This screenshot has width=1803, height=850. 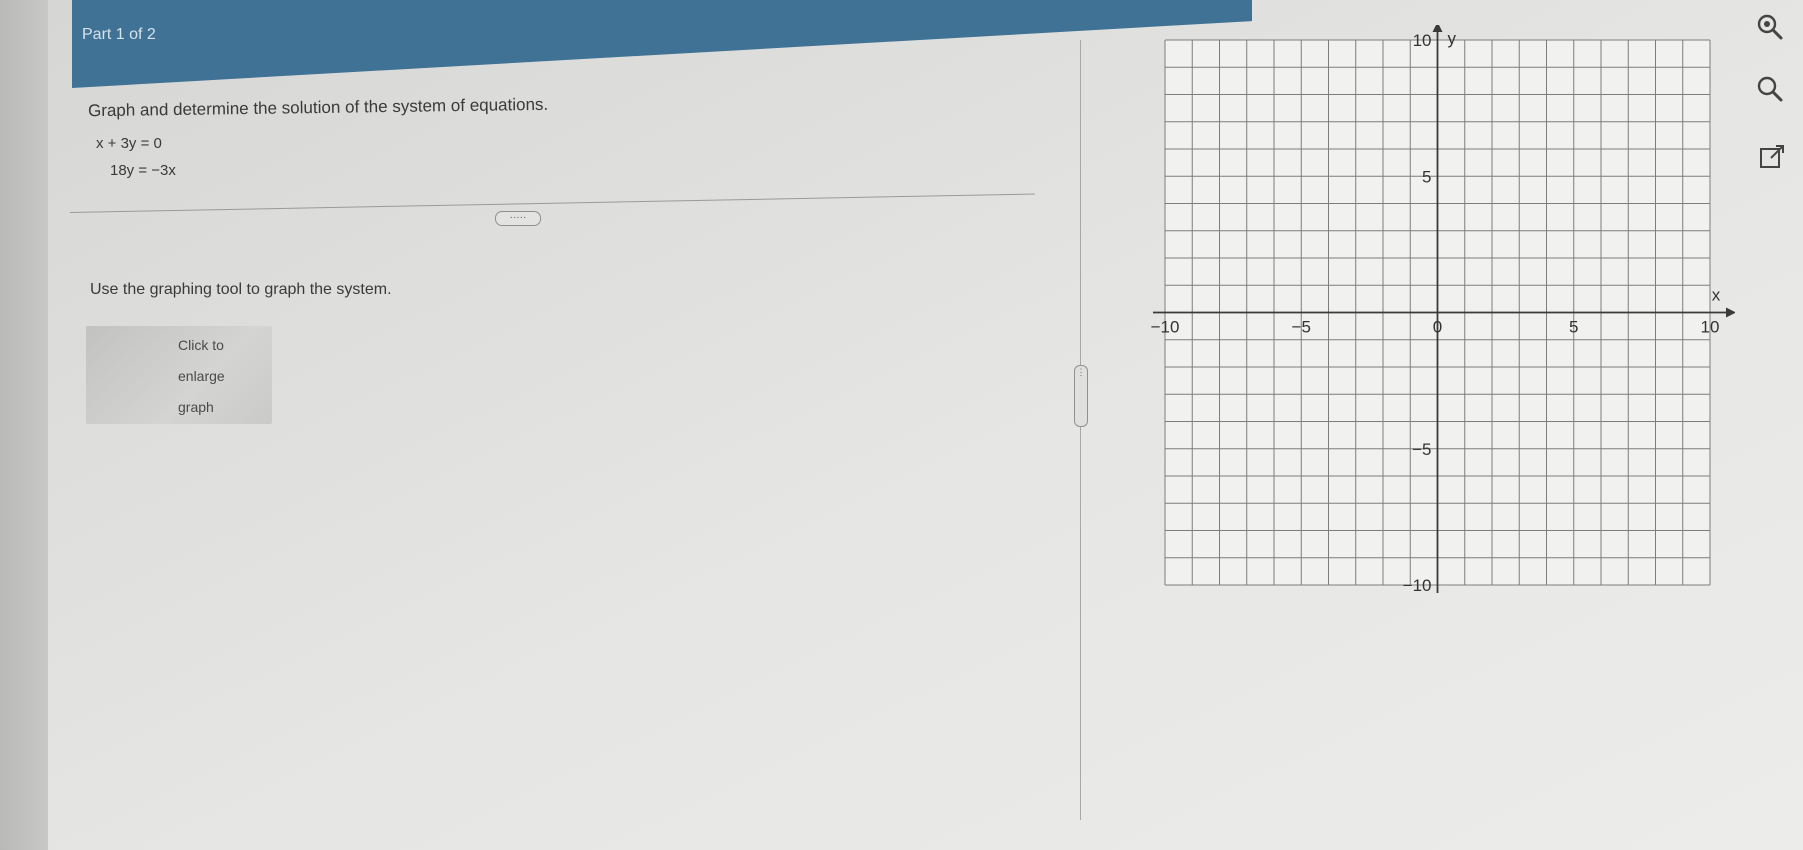 I want to click on x-tick-label: 0, so click(x=1437, y=327).